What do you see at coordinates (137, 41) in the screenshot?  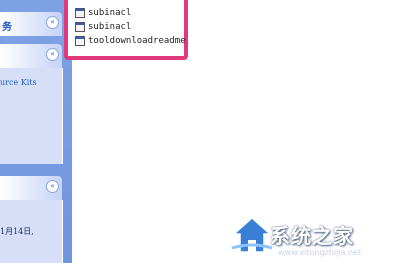 I see `file-name: tooldownloadreadme` at bounding box center [137, 41].